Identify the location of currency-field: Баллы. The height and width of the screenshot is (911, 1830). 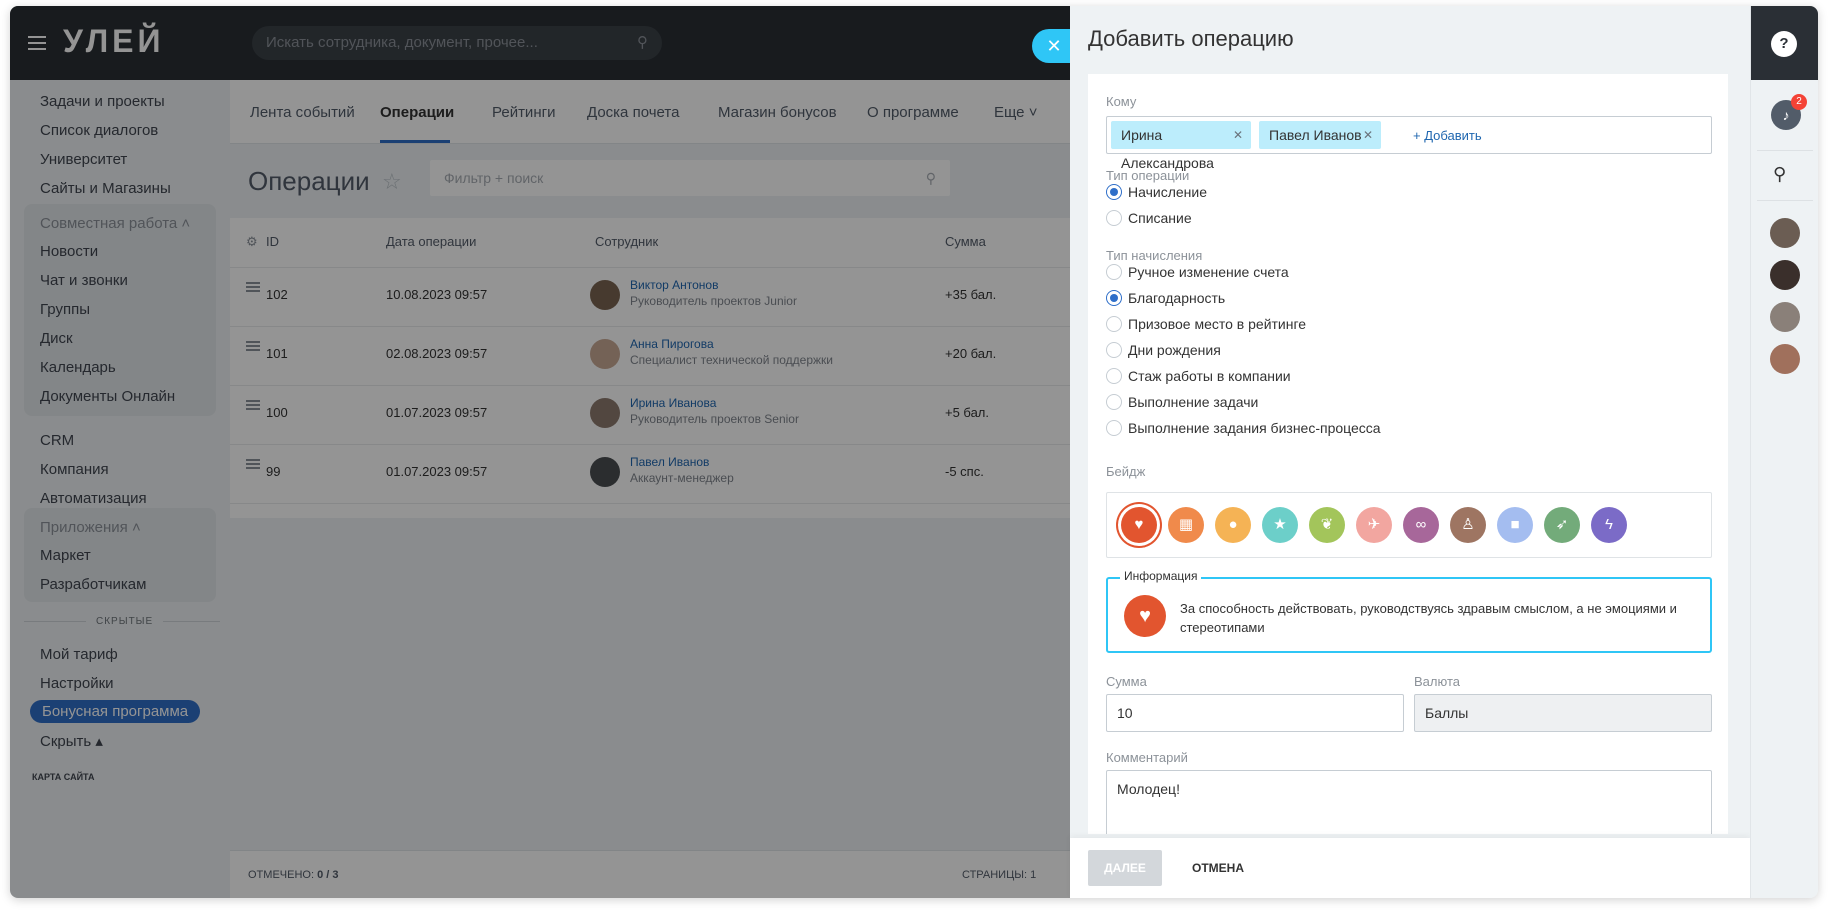
(1563, 713).